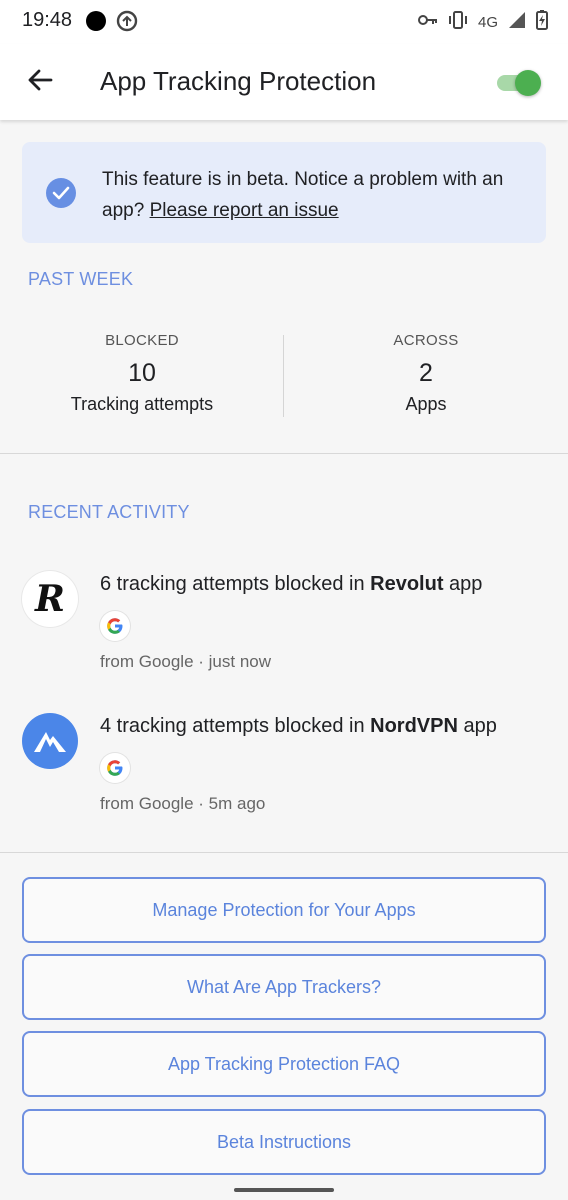 The height and width of the screenshot is (1200, 568). Describe the element at coordinates (284, 1190) in the screenshot. I see `home-indicator` at that location.